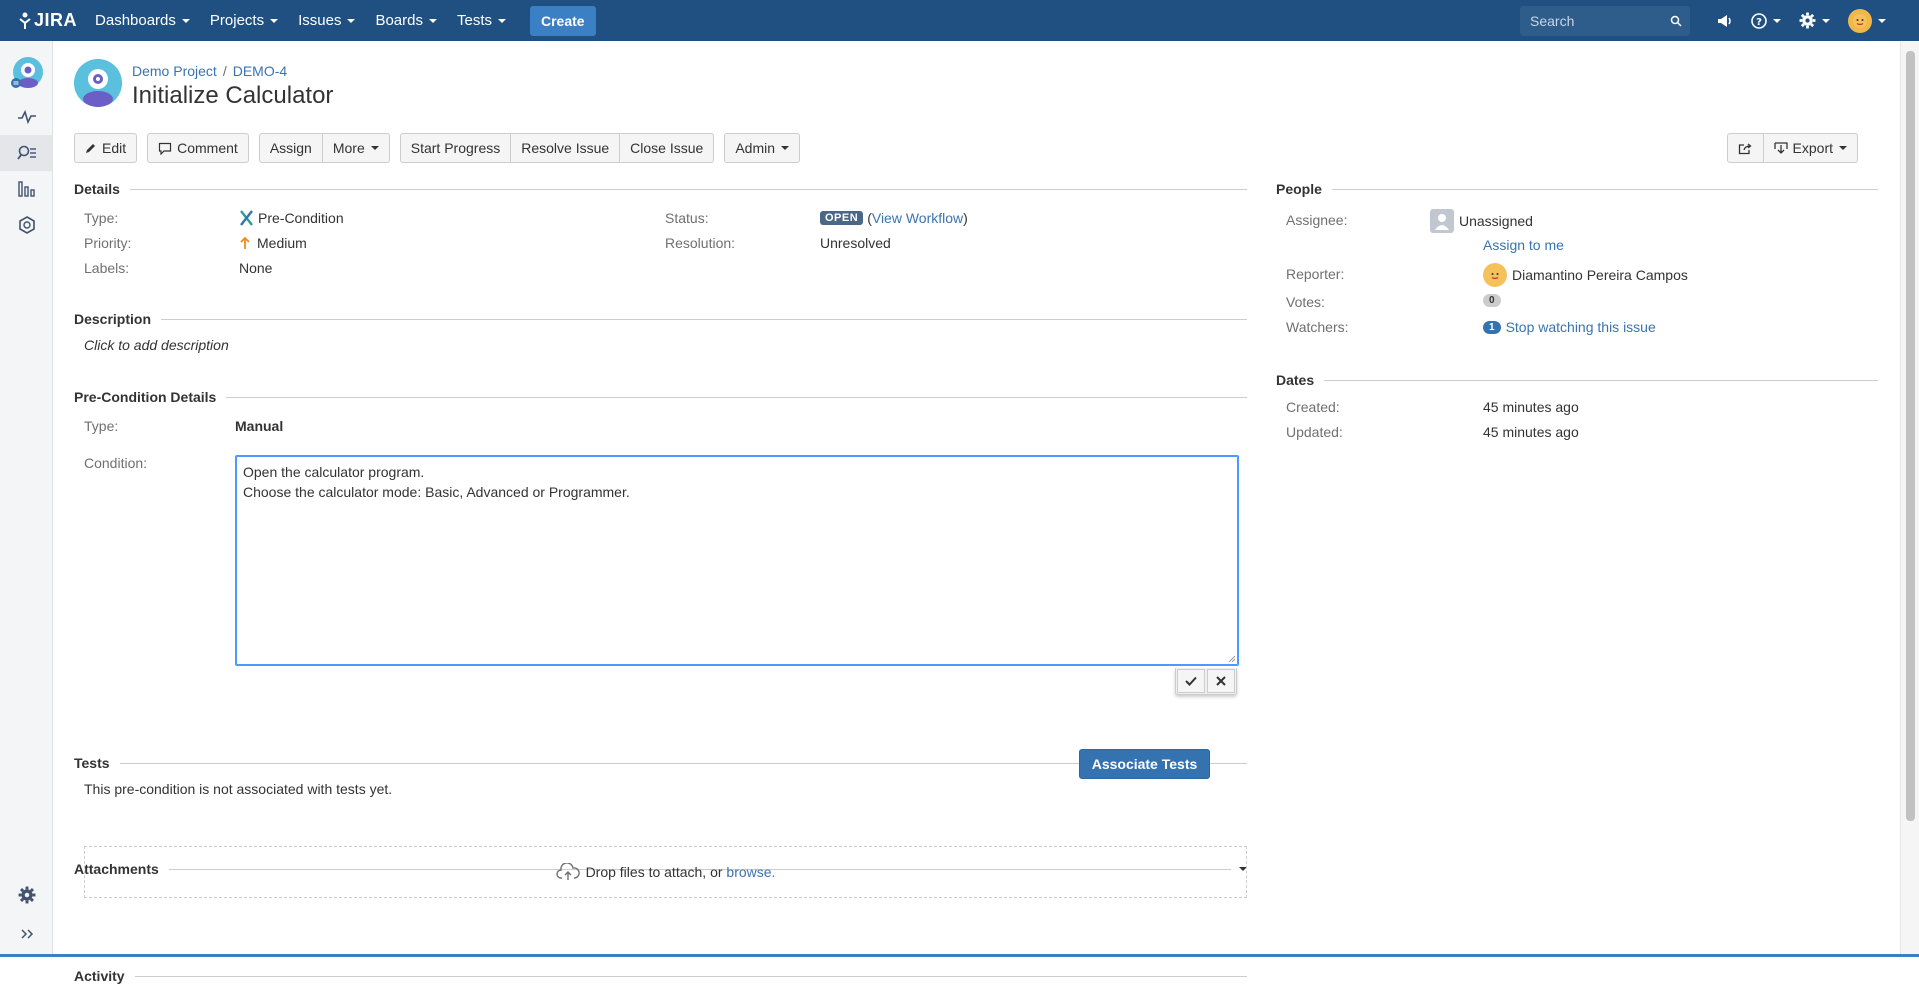  Describe the element at coordinates (660, 397) in the screenshot. I see `precondition-details-heading: Pre-Condition Details` at that location.